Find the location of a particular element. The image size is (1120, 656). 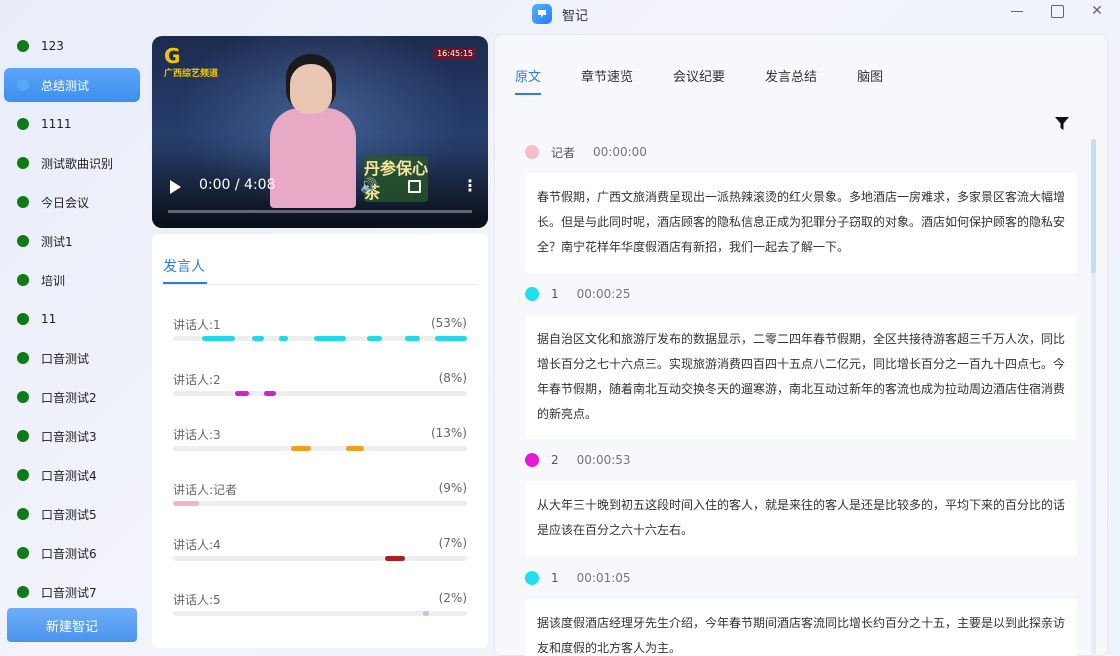

close-icon: ✕ is located at coordinates (1097, 11).